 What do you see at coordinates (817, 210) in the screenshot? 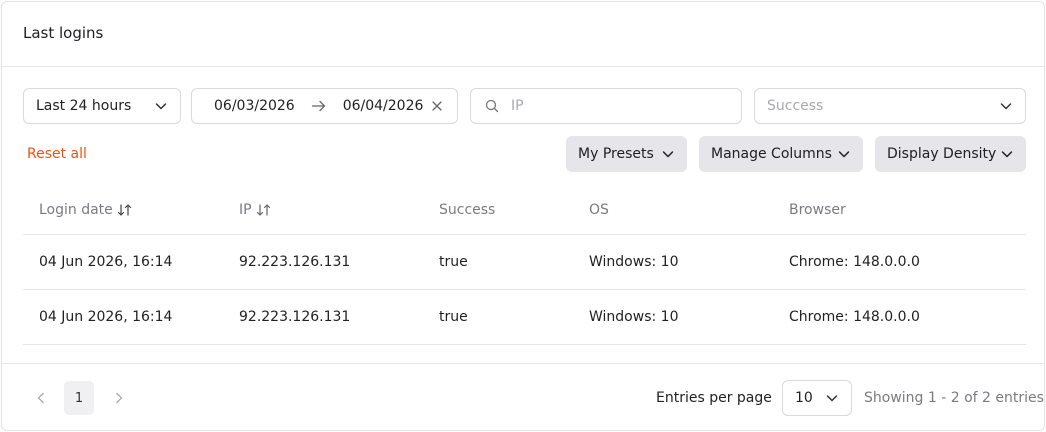
I see `header-browser: Browser` at bounding box center [817, 210].